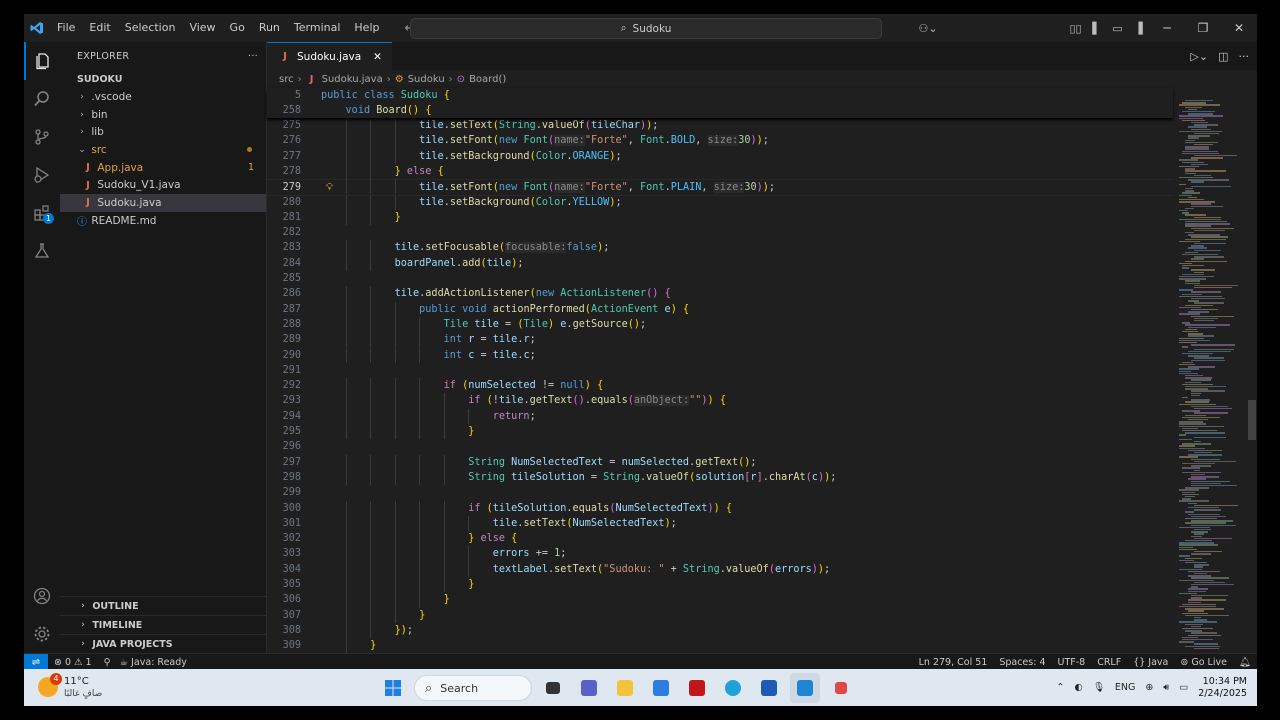 Image resolution: width=1280 pixels, height=720 pixels. Describe the element at coordinates (42, 634) in the screenshot. I see `settings-gear-icon` at that location.